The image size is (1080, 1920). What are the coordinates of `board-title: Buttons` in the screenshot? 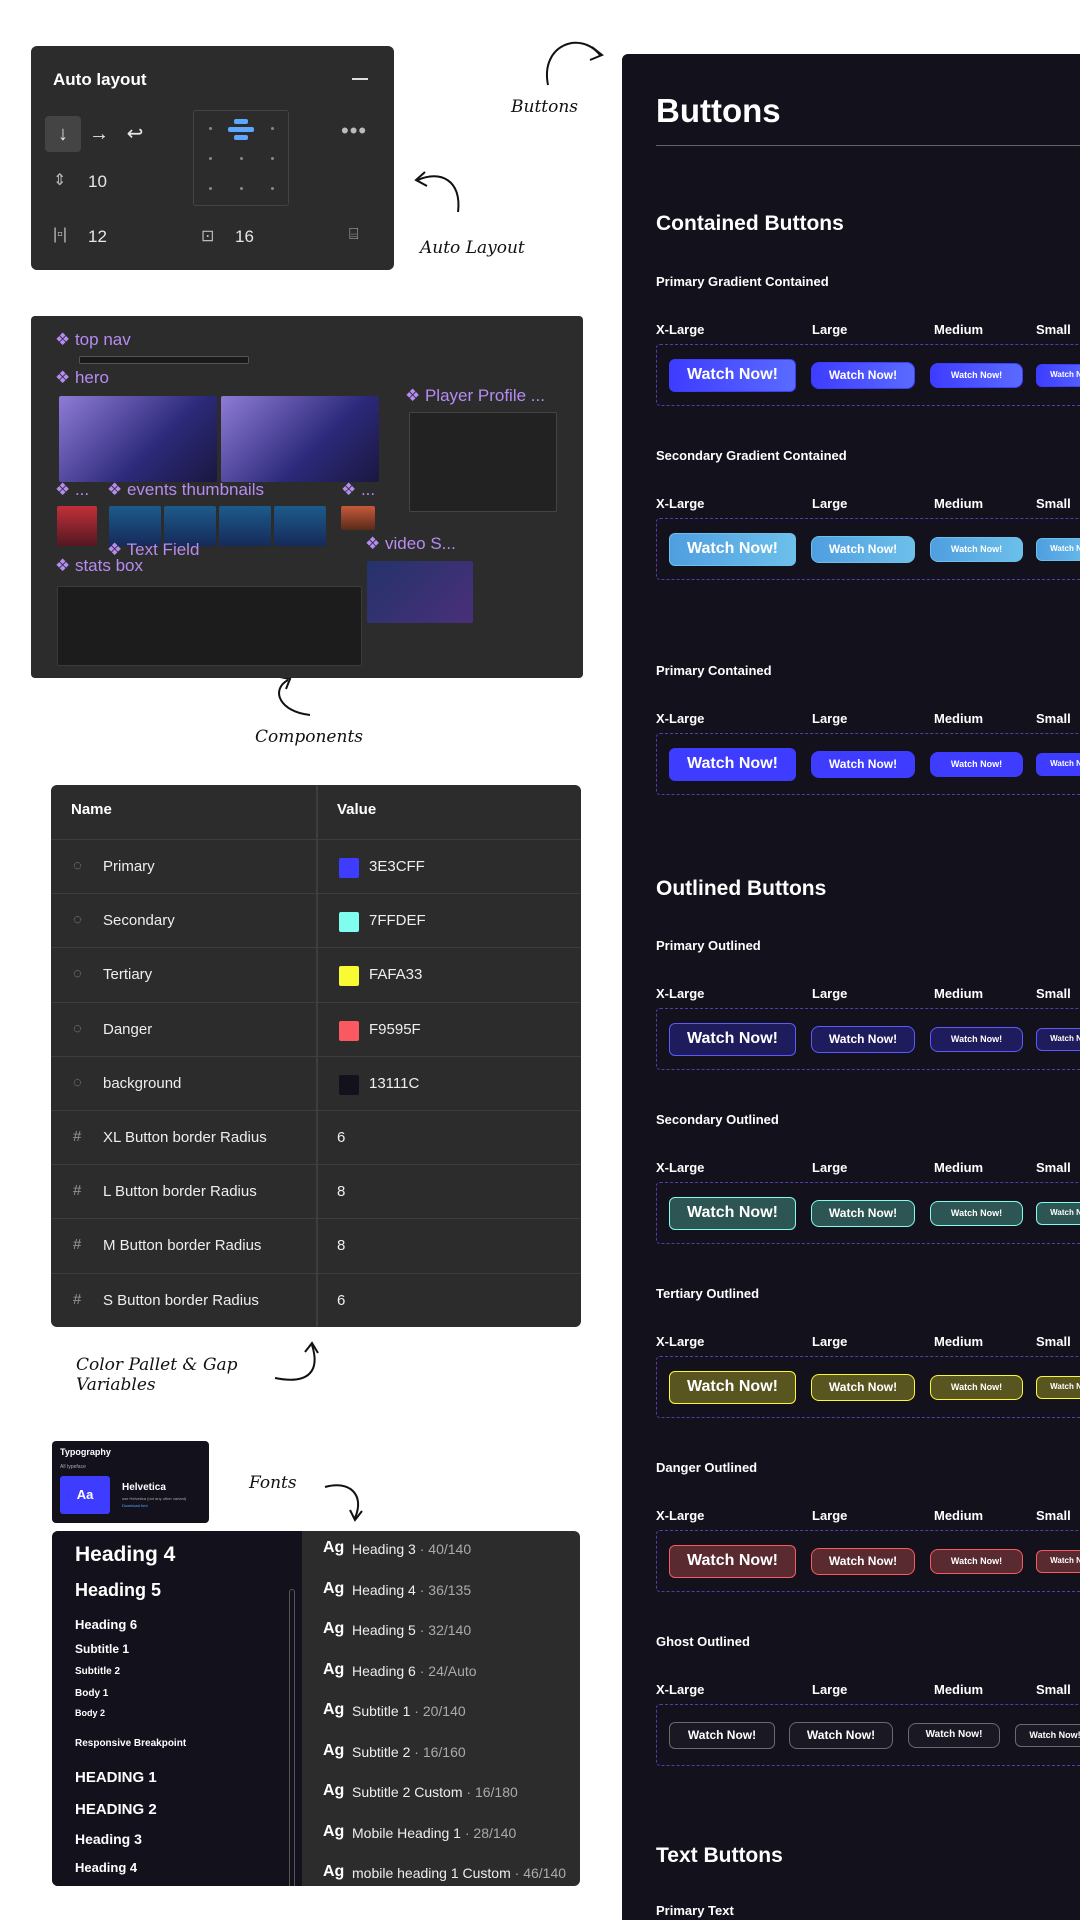 It's located at (718, 110).